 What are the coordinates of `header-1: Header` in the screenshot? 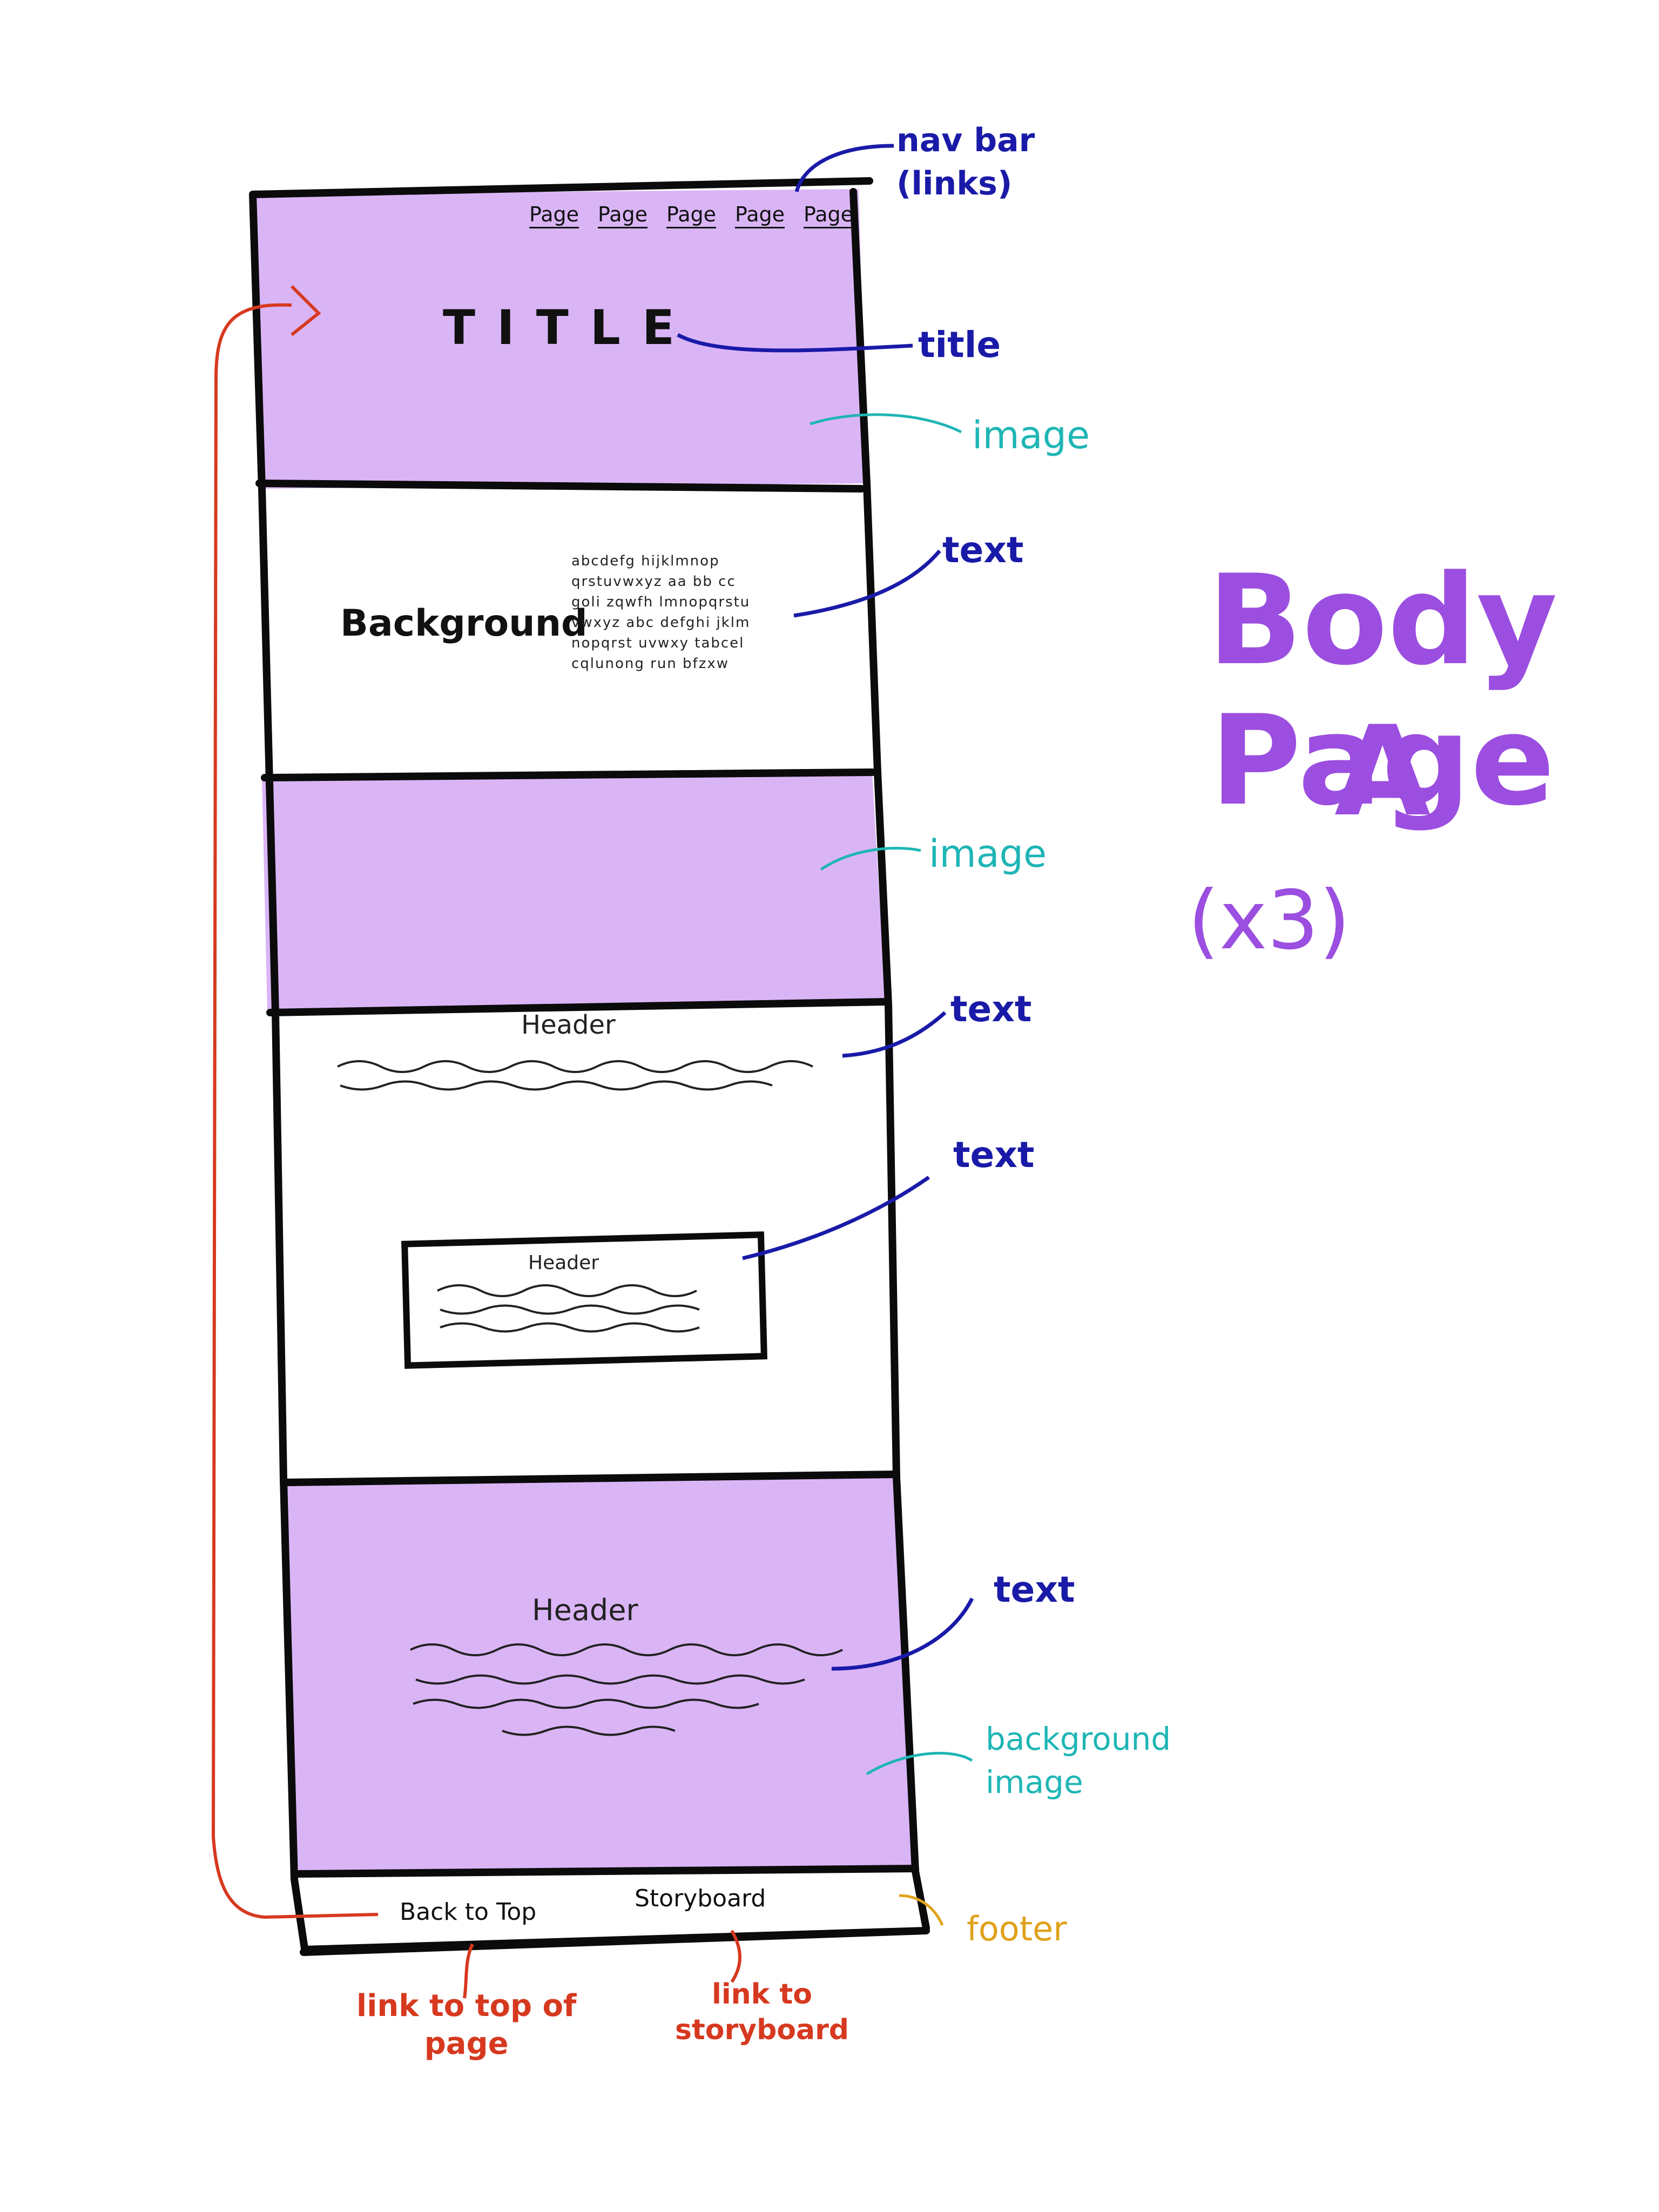 It's located at (568, 1025).